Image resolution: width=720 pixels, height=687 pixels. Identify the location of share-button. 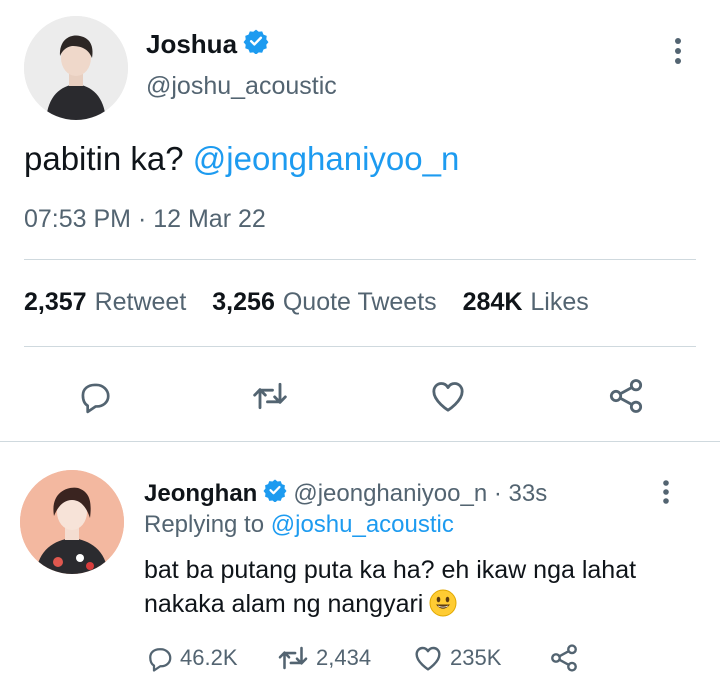
(626, 396).